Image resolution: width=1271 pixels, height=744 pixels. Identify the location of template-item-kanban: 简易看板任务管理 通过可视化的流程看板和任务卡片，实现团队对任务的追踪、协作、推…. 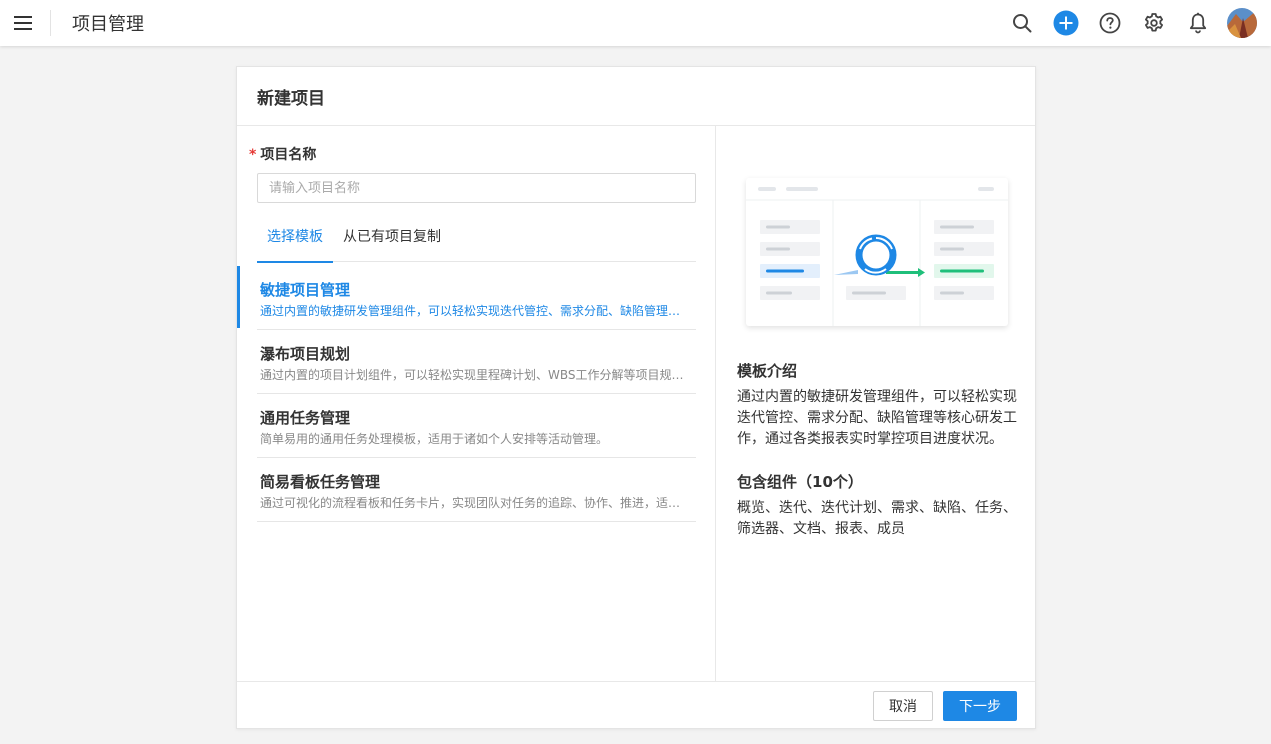
(476, 490).